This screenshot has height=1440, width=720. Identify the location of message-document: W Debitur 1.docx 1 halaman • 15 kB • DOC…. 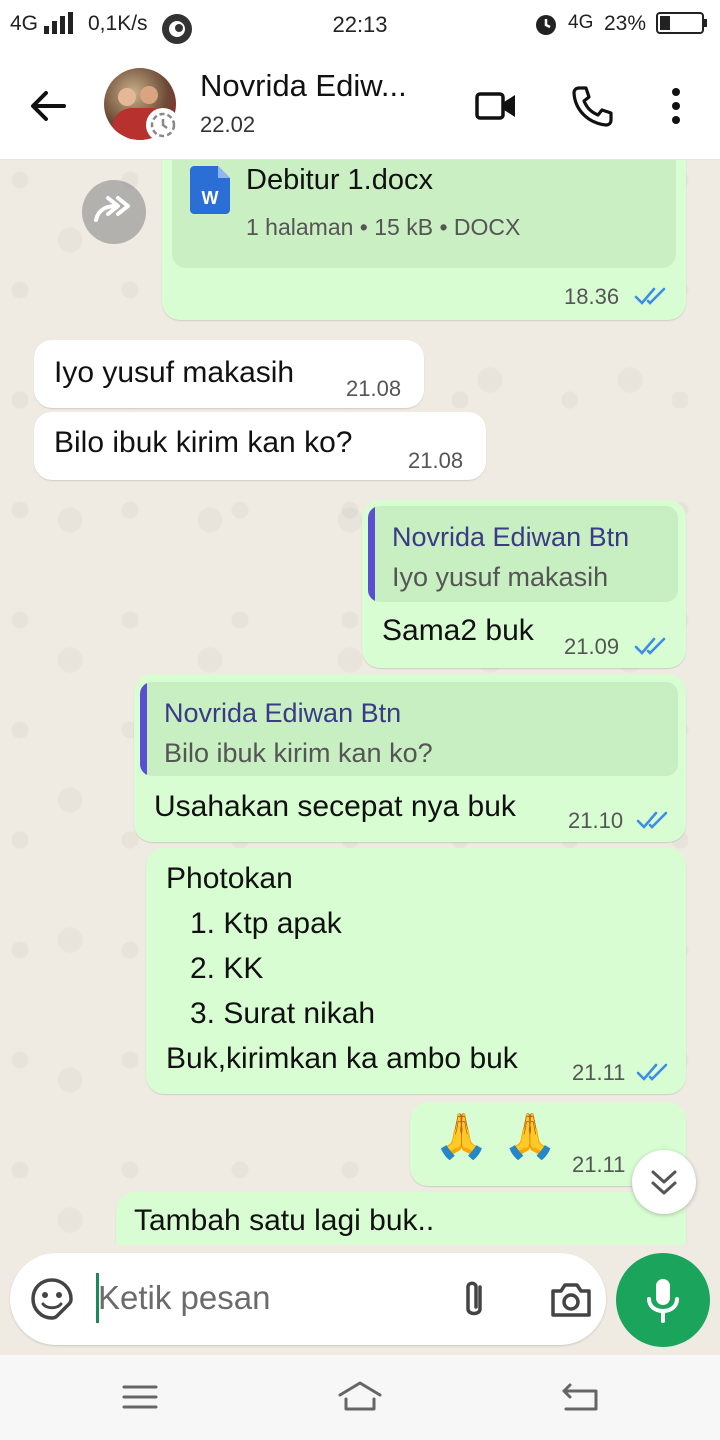
(424, 240).